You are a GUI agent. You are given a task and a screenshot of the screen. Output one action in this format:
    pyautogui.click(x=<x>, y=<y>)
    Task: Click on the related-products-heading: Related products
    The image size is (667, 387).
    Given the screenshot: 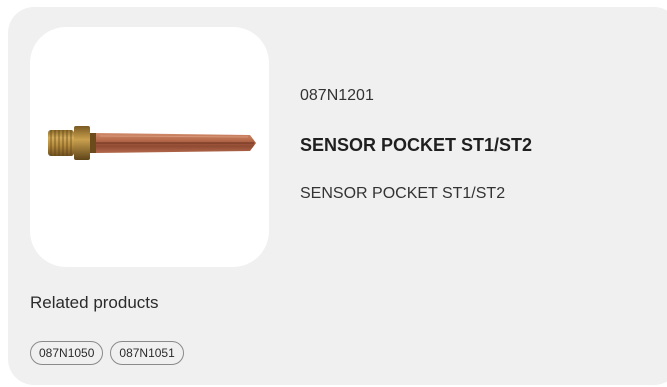 What is the action you would take?
    pyautogui.click(x=94, y=302)
    